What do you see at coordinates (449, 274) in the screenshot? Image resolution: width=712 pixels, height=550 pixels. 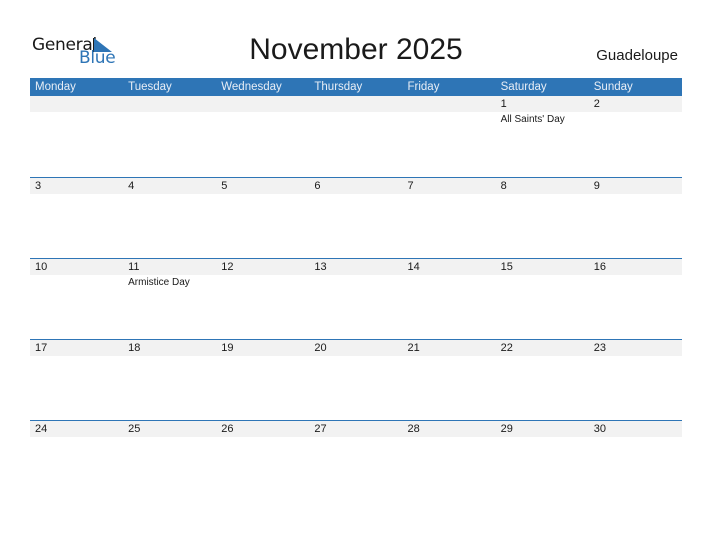 I see `day-cell: 14` at bounding box center [449, 274].